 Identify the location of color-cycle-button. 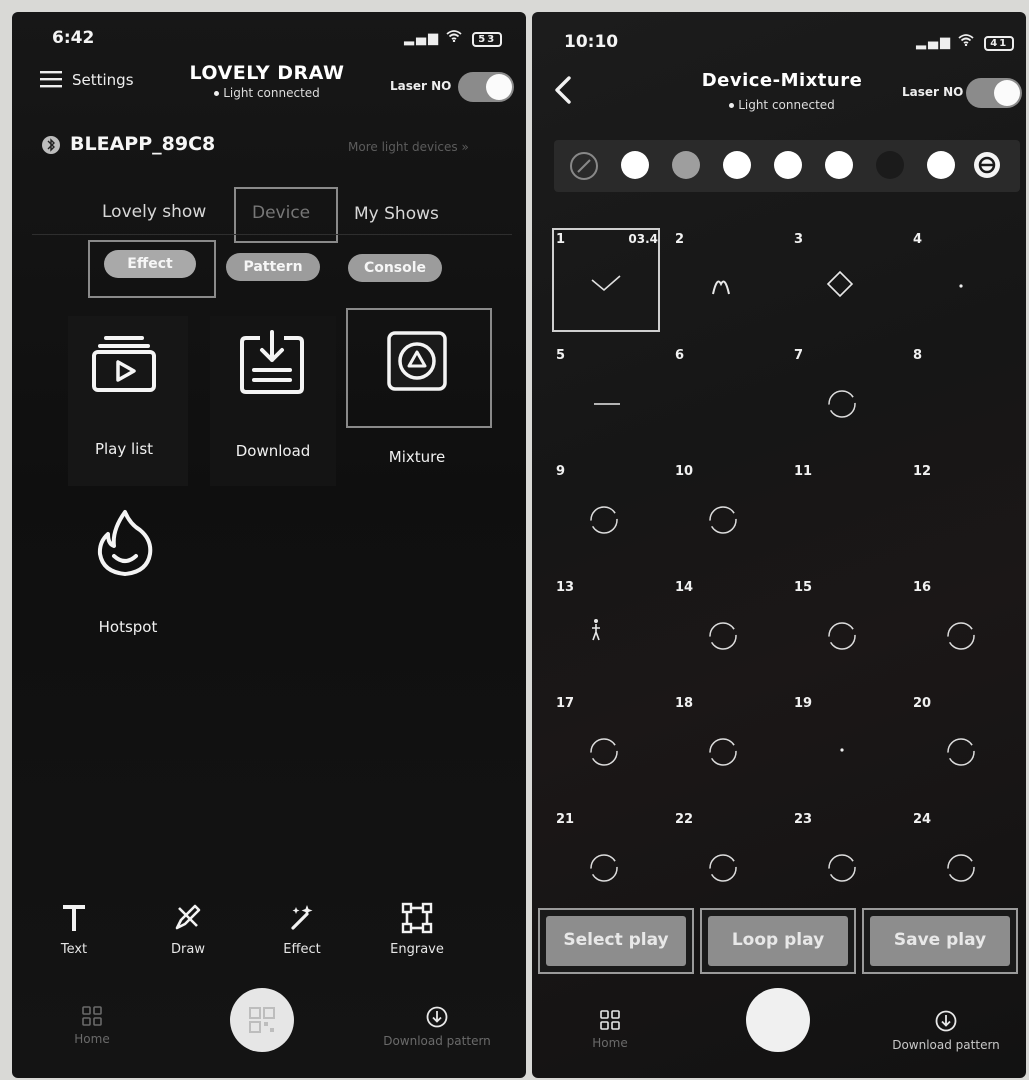
(987, 165).